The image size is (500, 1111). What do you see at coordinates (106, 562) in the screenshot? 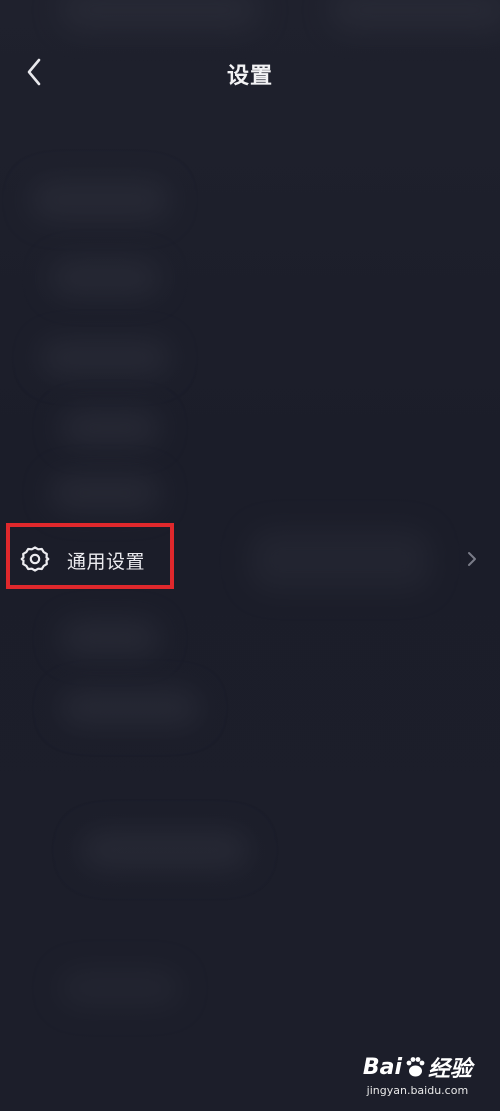
I see `general-settings-label: 通用设置` at bounding box center [106, 562].